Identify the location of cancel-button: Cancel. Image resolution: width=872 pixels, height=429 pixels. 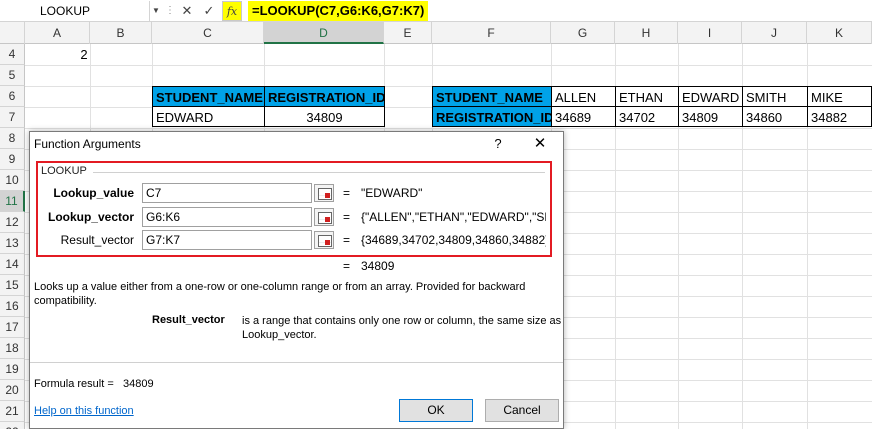
(522, 410).